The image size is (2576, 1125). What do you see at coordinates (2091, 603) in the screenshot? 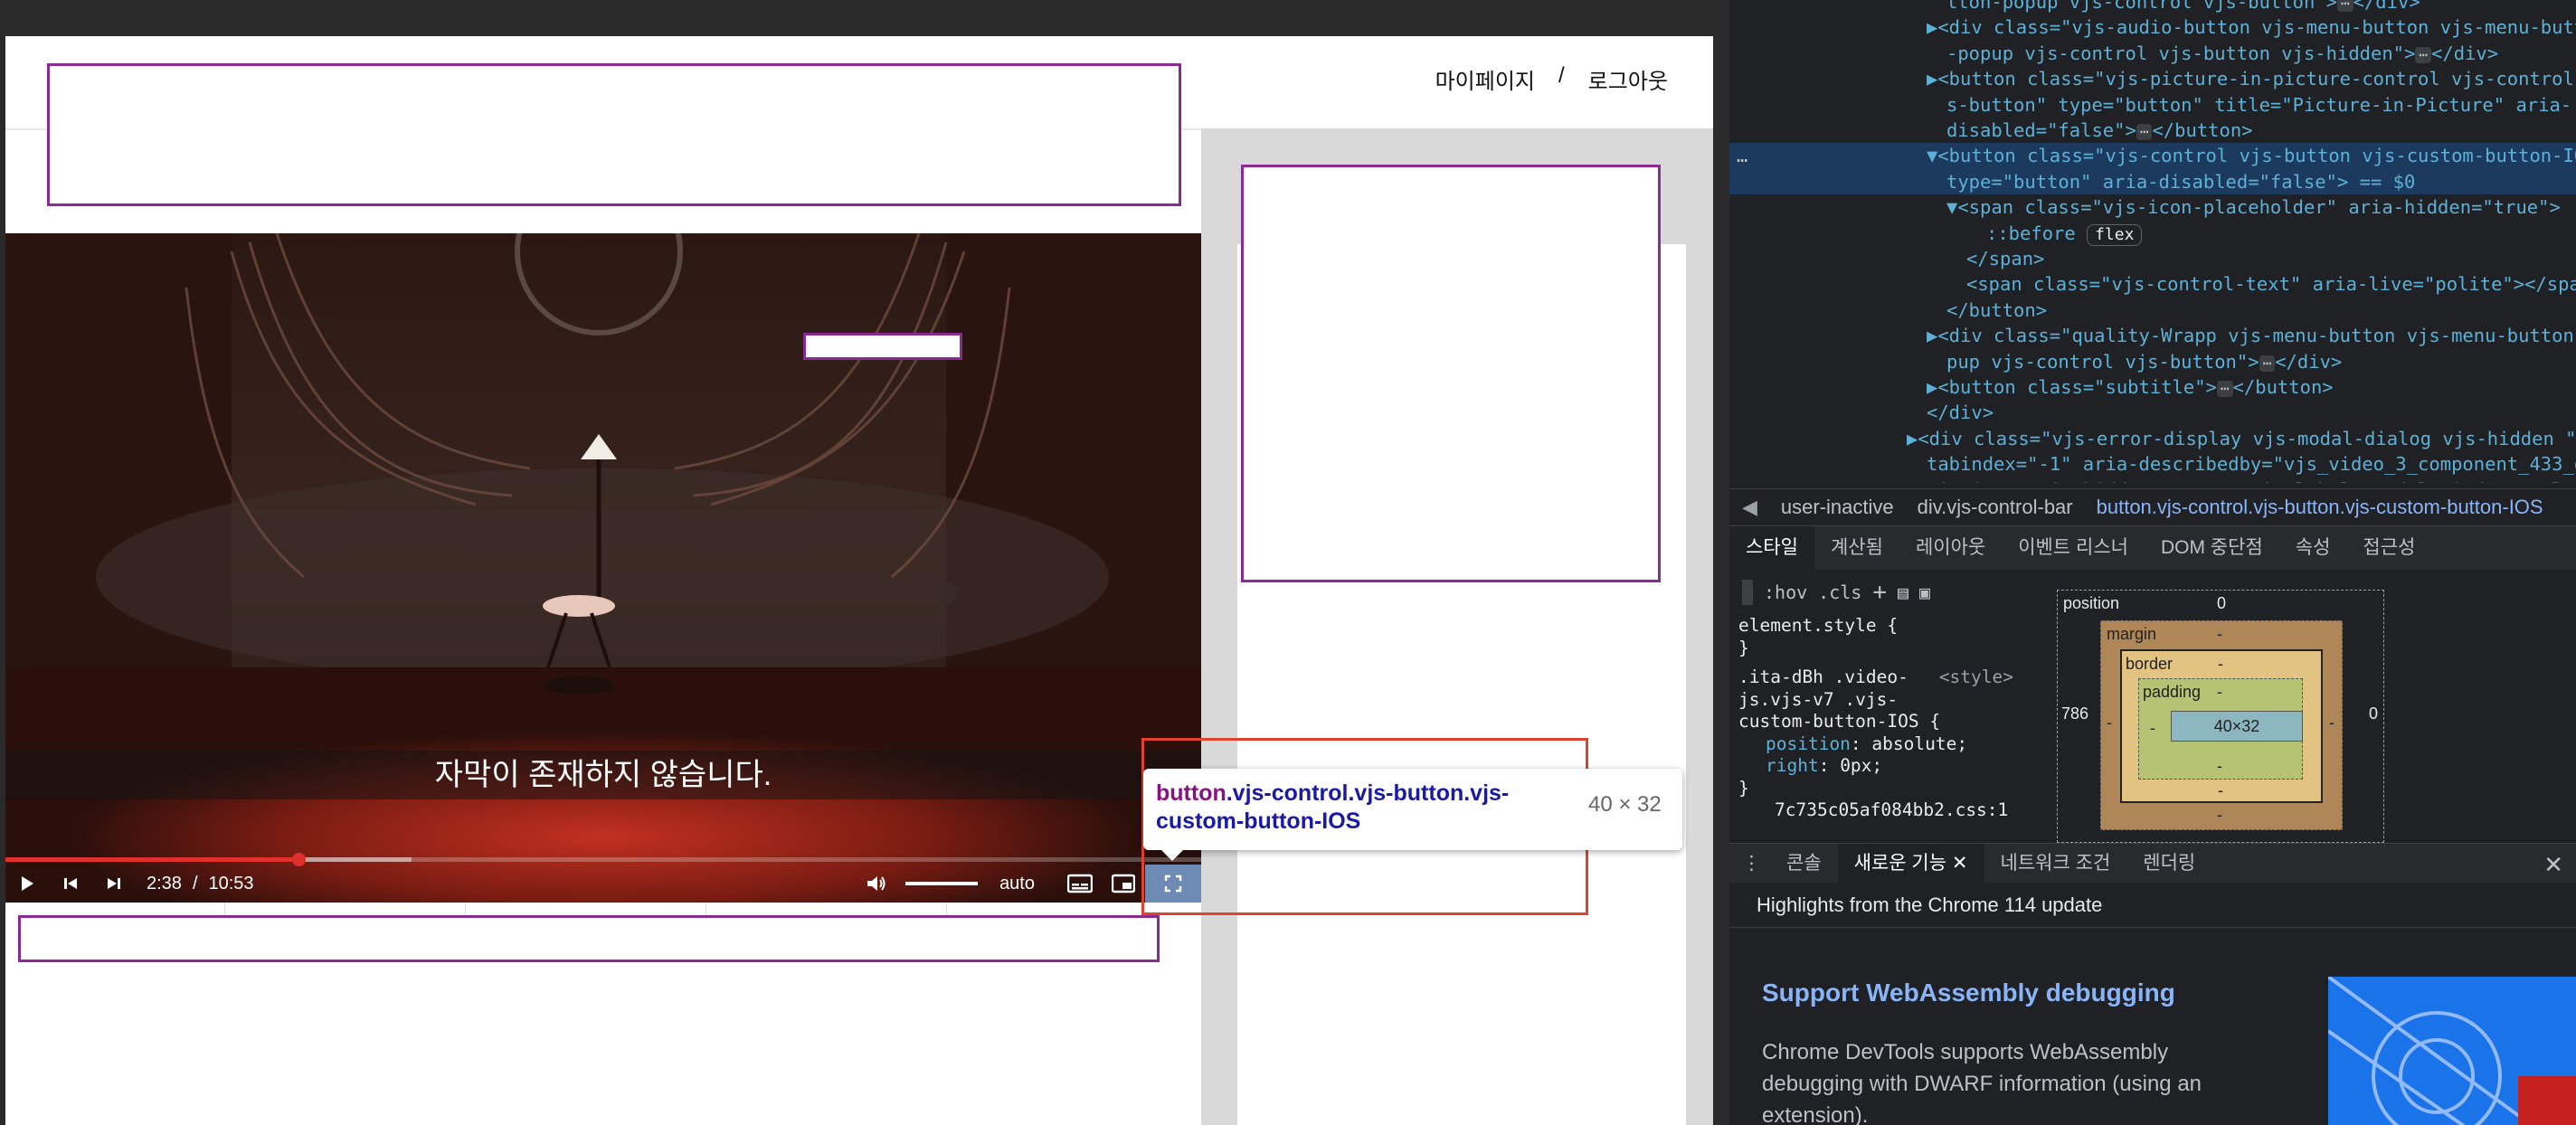
I see `position-label: position` at bounding box center [2091, 603].